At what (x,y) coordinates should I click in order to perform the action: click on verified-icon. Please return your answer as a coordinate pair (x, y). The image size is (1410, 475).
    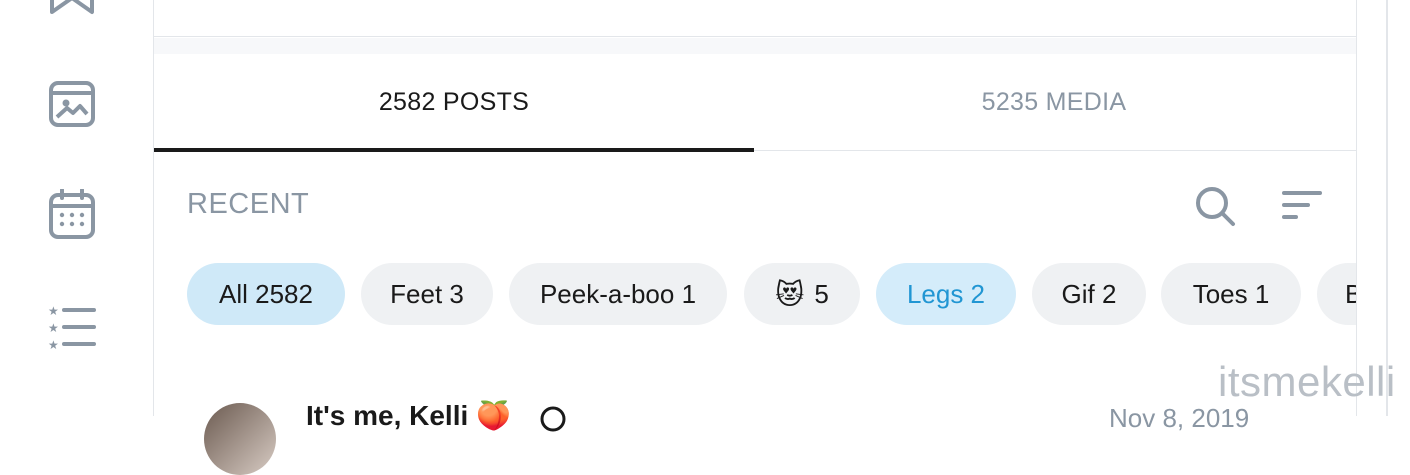
    Looking at the image, I should click on (553, 419).